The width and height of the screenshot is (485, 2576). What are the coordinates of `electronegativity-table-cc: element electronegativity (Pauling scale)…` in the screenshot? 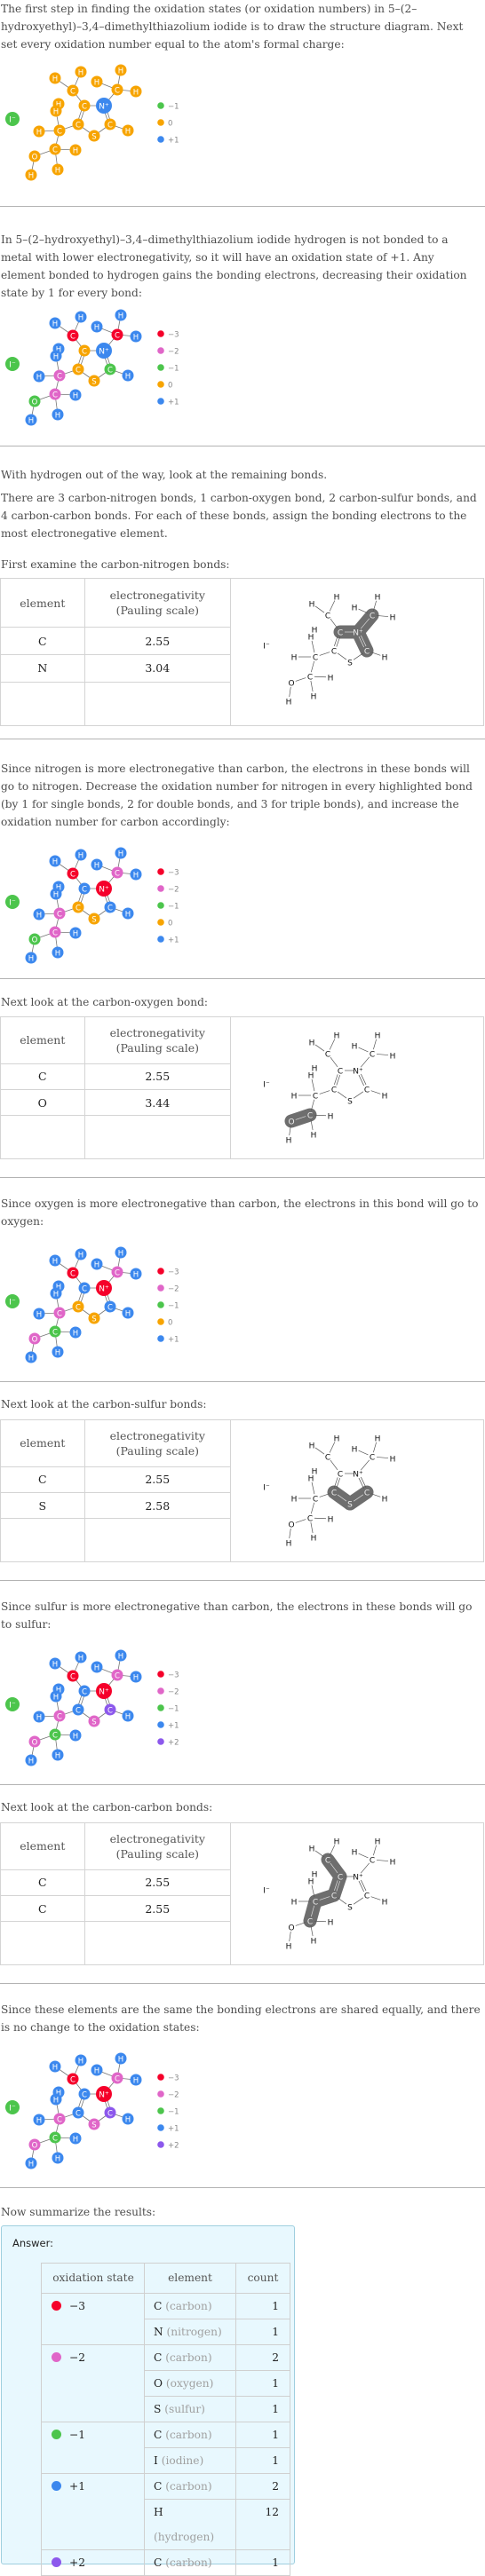 It's located at (242, 1893).